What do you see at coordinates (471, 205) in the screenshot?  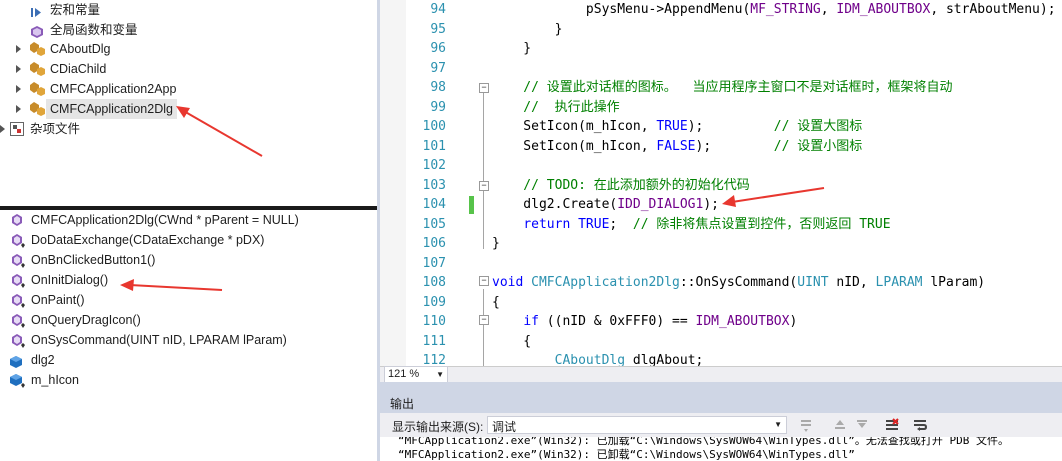 I see `change-marker` at bounding box center [471, 205].